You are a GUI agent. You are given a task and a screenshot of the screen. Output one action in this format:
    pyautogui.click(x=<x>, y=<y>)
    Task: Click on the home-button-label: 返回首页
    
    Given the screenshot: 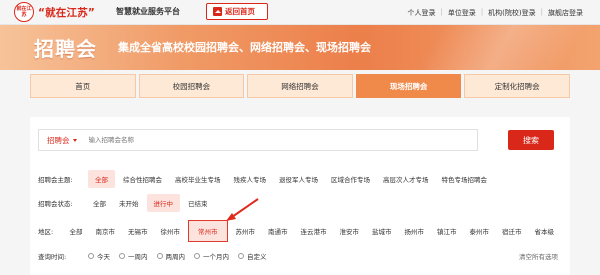 What is the action you would take?
    pyautogui.click(x=240, y=11)
    